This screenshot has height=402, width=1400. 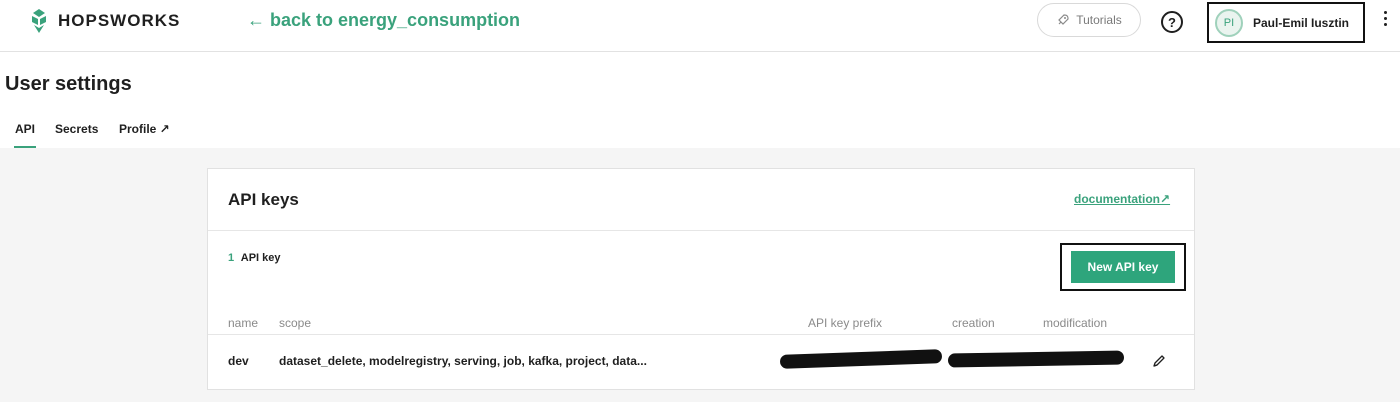 I want to click on help-icon: ?, so click(x=1172, y=22).